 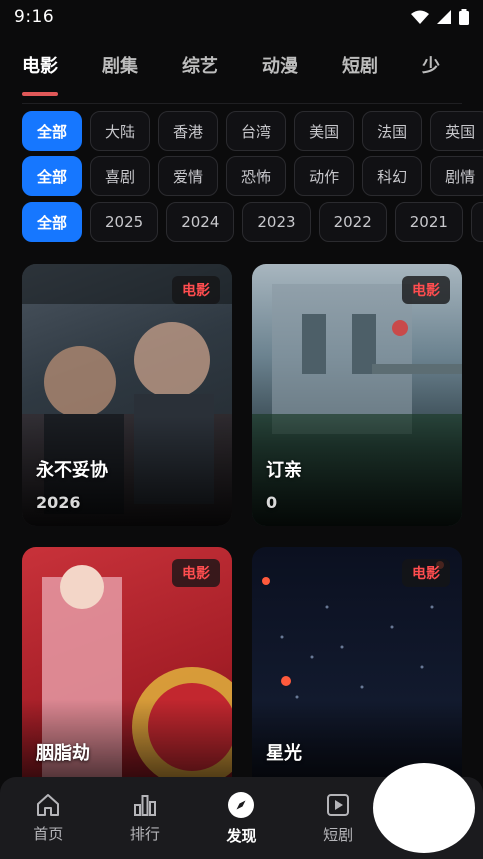 What do you see at coordinates (324, 176) in the screenshot?
I see `genre-chip-action: 动作` at bounding box center [324, 176].